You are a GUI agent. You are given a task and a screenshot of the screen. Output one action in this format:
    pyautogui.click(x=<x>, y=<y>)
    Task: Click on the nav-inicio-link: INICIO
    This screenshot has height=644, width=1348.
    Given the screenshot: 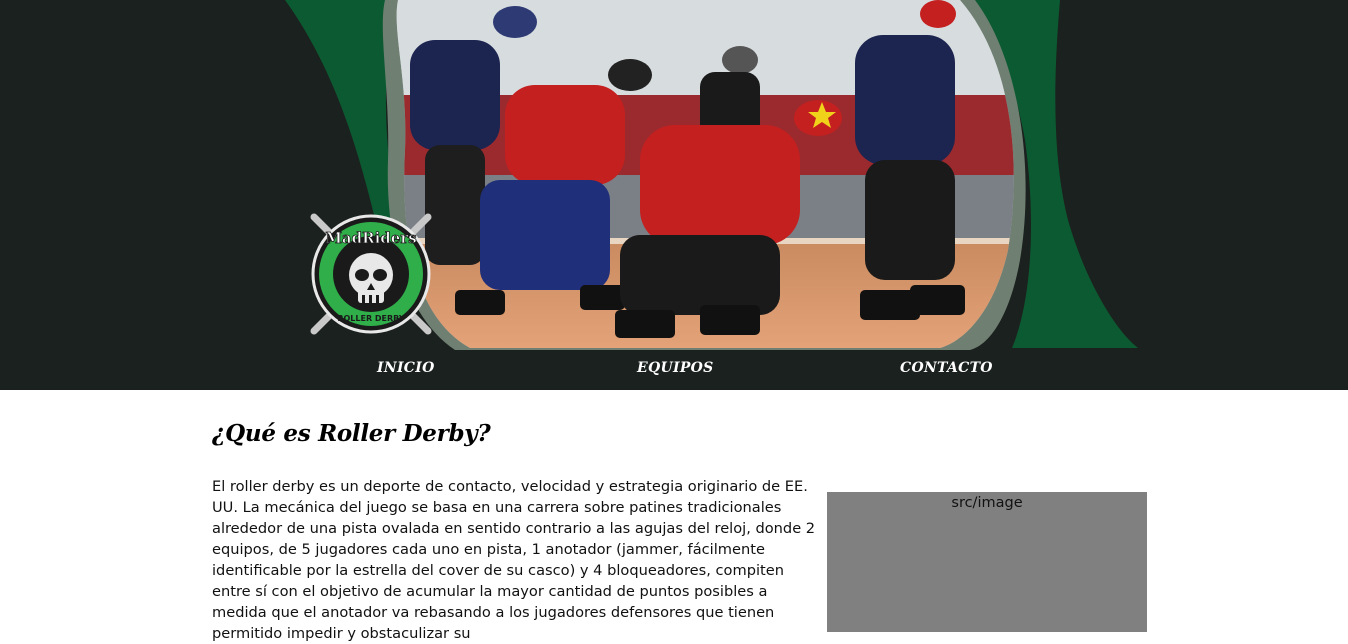 What is the action you would take?
    pyautogui.click(x=406, y=368)
    